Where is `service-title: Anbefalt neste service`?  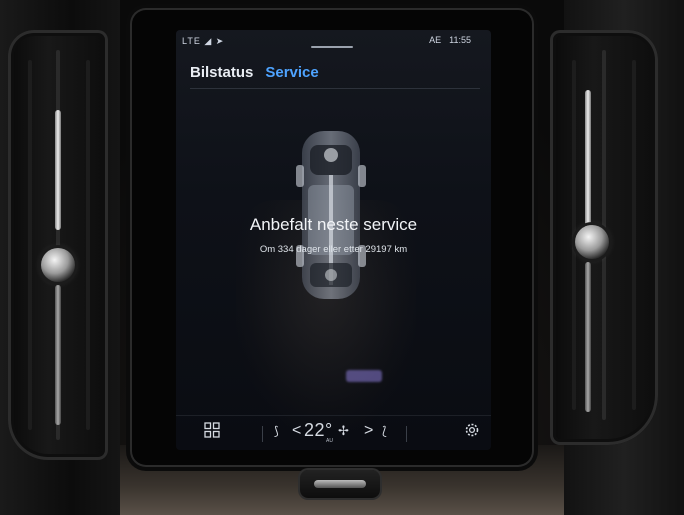
service-title: Anbefalt neste service is located at coordinates (333, 224).